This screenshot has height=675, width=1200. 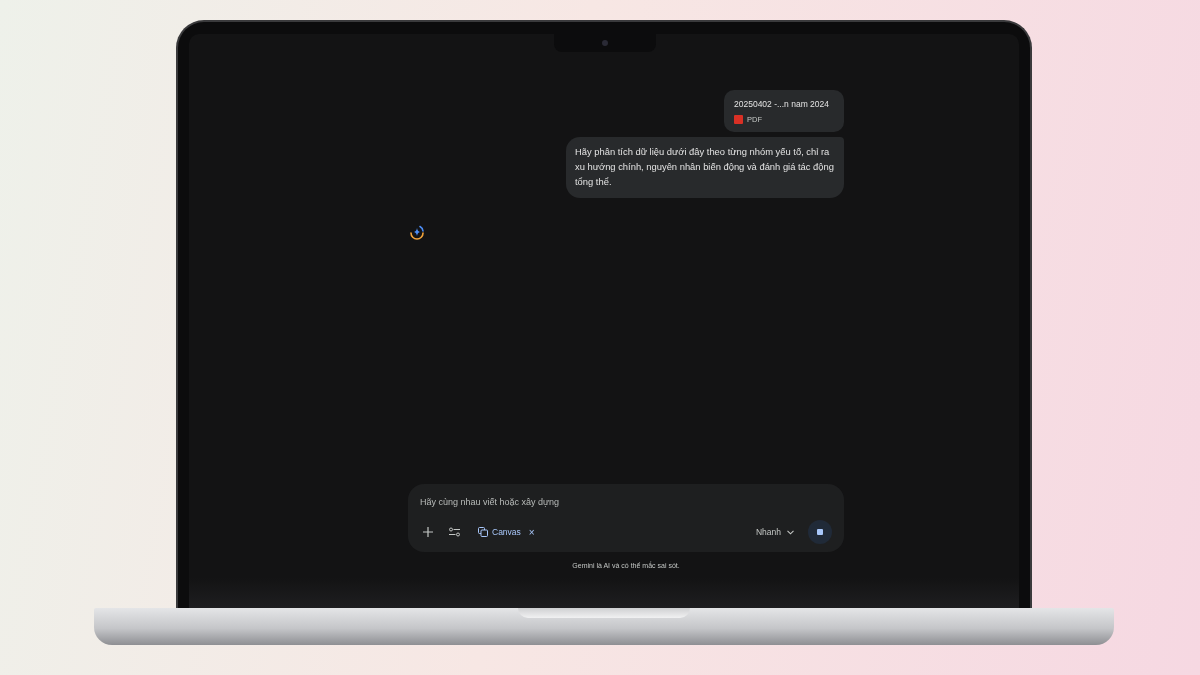 I want to click on stop-button, so click(x=820, y=532).